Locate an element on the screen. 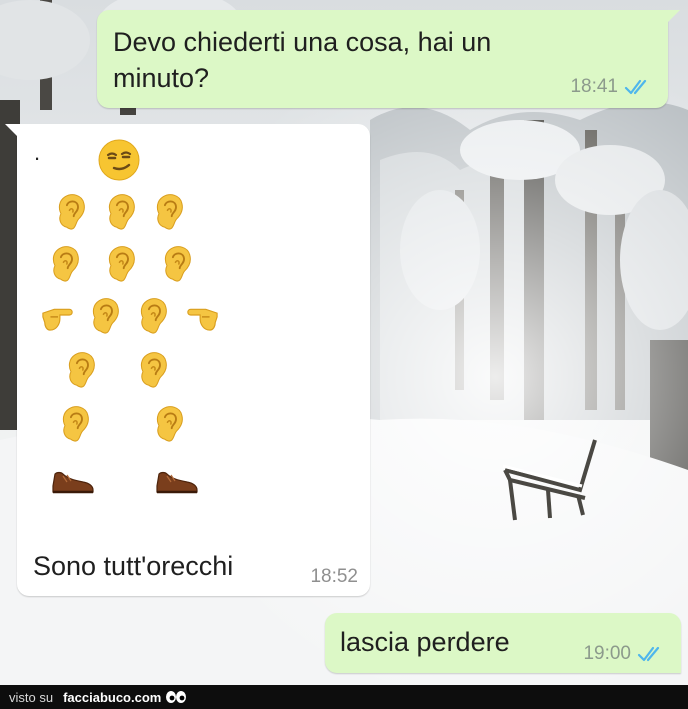 Image resolution: width=688 pixels, height=709 pixels. eyes-icon is located at coordinates (176, 697).